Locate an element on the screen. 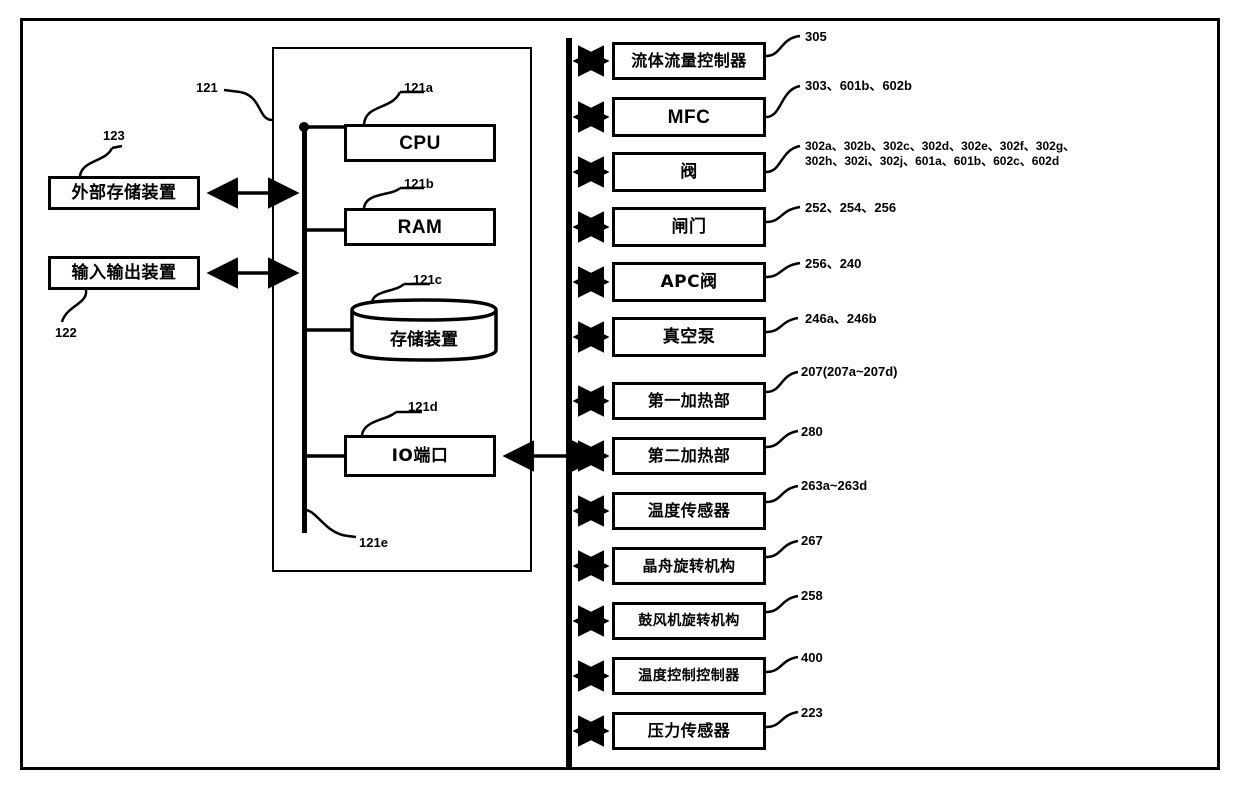 The width and height of the screenshot is (1240, 788). box-label: 输入输出装置 is located at coordinates (124, 272).